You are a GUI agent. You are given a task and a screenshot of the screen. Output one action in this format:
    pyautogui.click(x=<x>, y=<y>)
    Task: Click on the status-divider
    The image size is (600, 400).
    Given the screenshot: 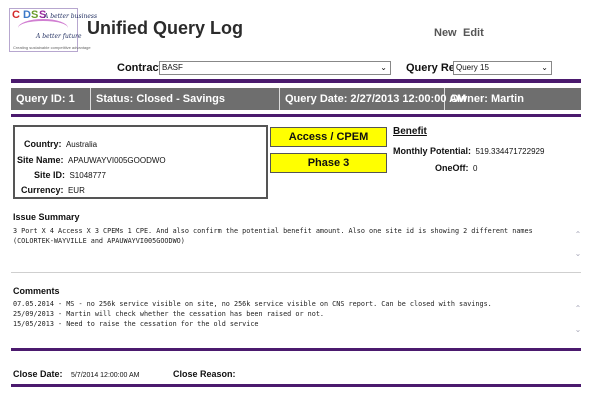 What is the action you would take?
    pyautogui.click(x=296, y=115)
    